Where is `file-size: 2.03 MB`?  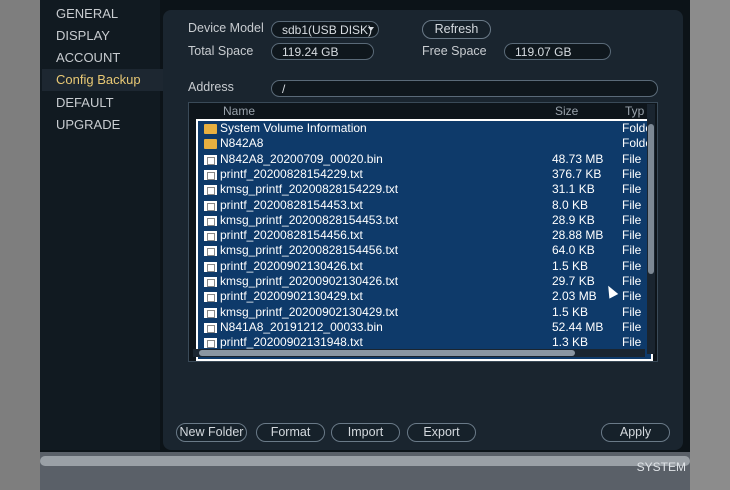 file-size: 2.03 MB is located at coordinates (574, 296).